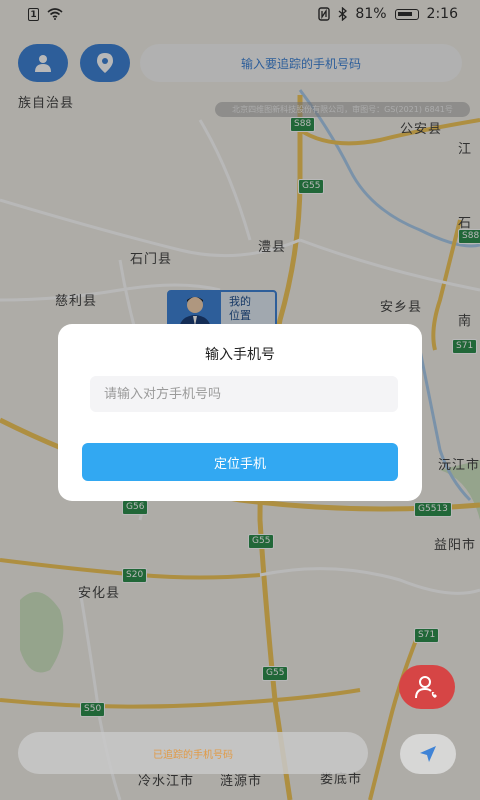 The height and width of the screenshot is (800, 480). Describe the element at coordinates (240, 14) in the screenshot. I see `status-bar: 1 81% 2:16` at that location.